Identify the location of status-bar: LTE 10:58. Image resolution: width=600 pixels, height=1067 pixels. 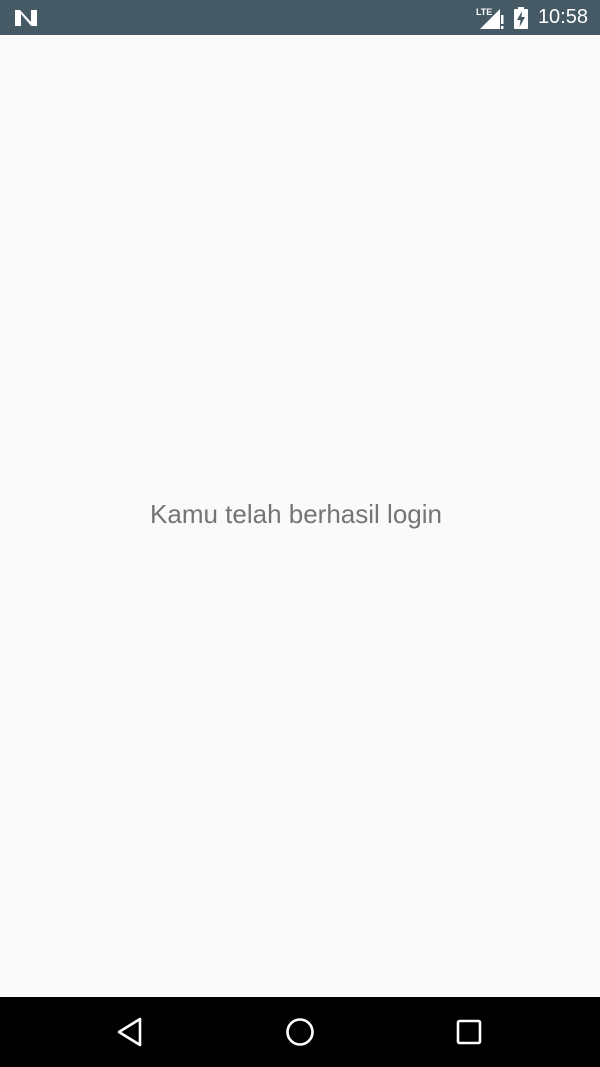
(300, 17).